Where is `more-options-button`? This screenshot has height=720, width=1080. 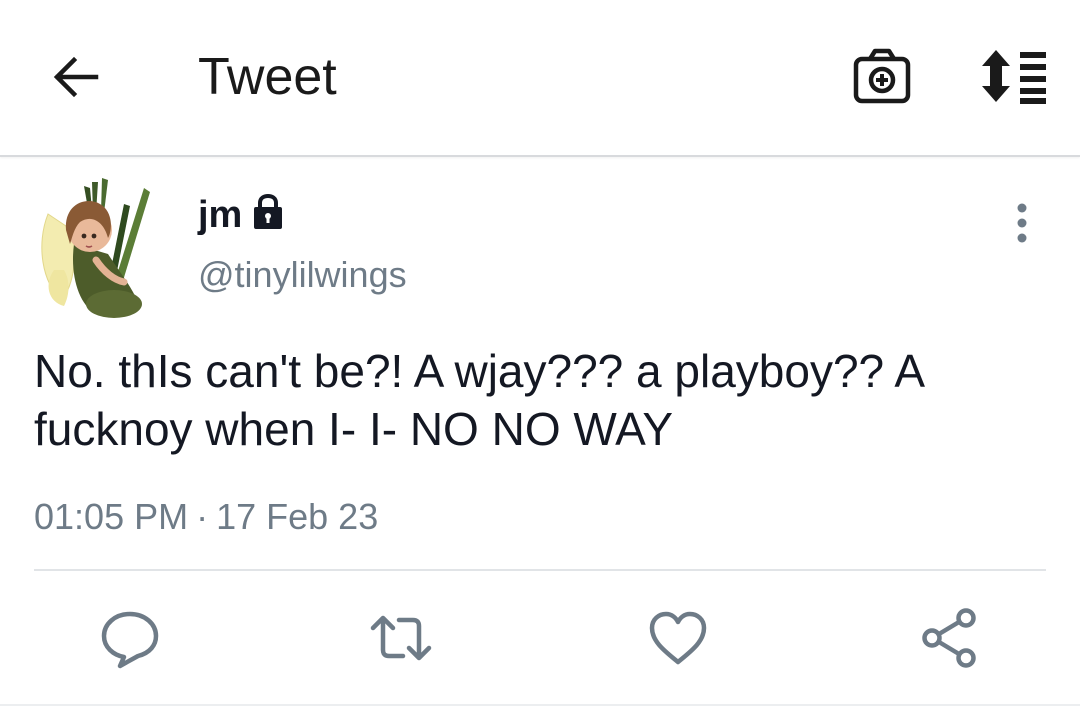 more-options-button is located at coordinates (1022, 223).